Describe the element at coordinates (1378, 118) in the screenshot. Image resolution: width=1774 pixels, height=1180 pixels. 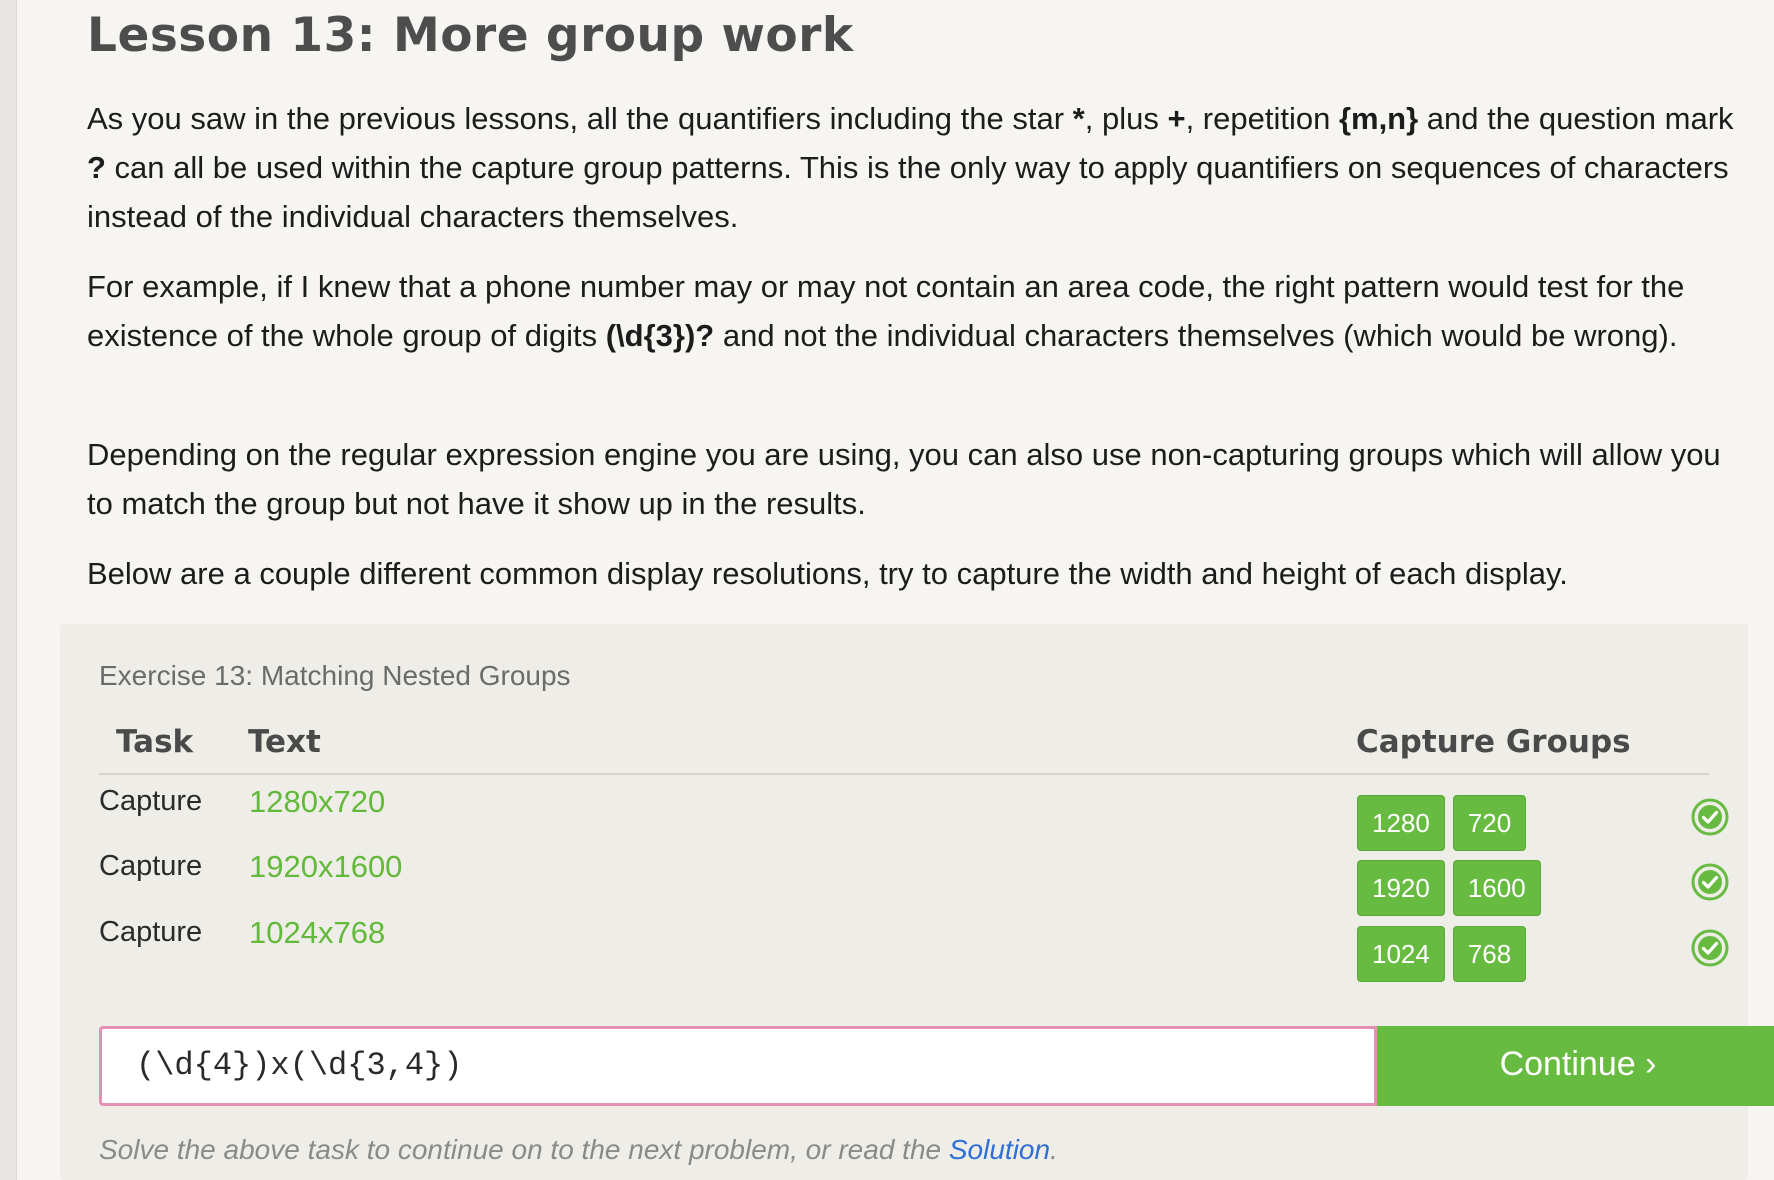
I see `repetition-token: {m,n}` at that location.